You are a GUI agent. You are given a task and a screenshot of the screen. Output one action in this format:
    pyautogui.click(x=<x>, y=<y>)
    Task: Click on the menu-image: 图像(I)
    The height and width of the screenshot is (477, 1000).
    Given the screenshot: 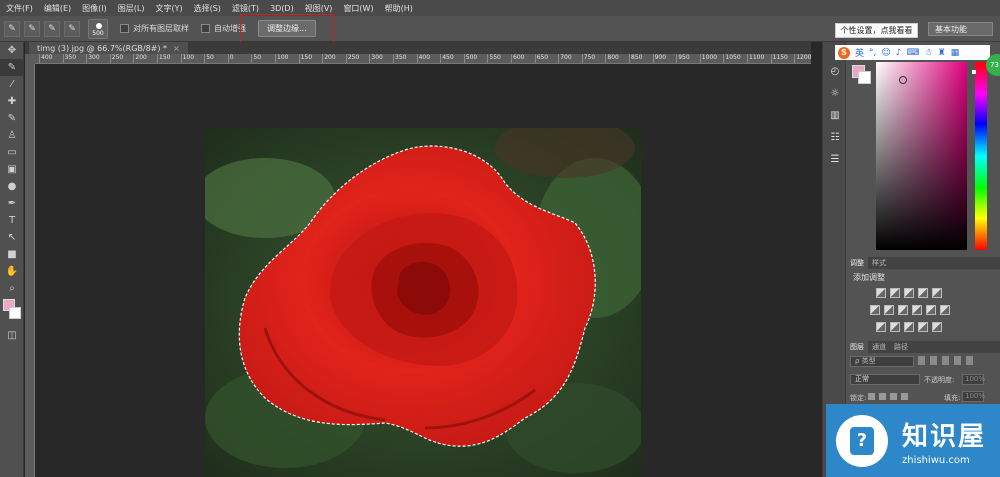 What is the action you would take?
    pyautogui.click(x=94, y=8)
    